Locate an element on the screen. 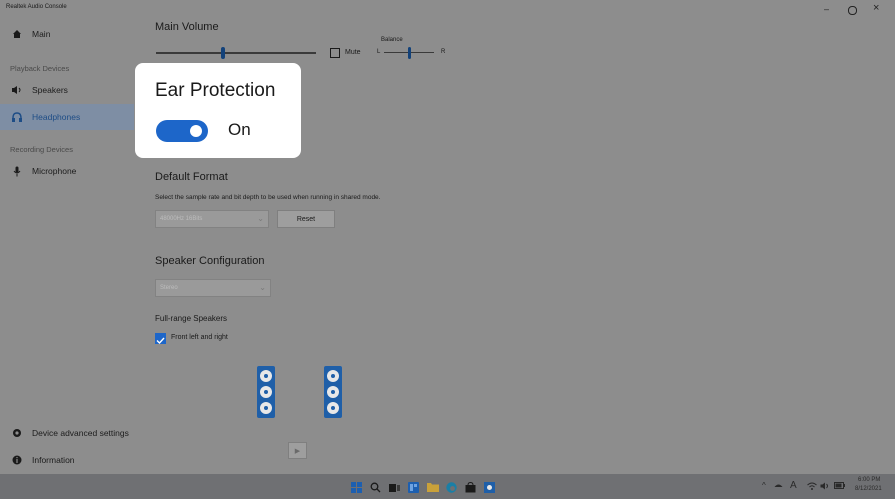 The height and width of the screenshot is (499, 895). windows-start-icon is located at coordinates (356, 486).